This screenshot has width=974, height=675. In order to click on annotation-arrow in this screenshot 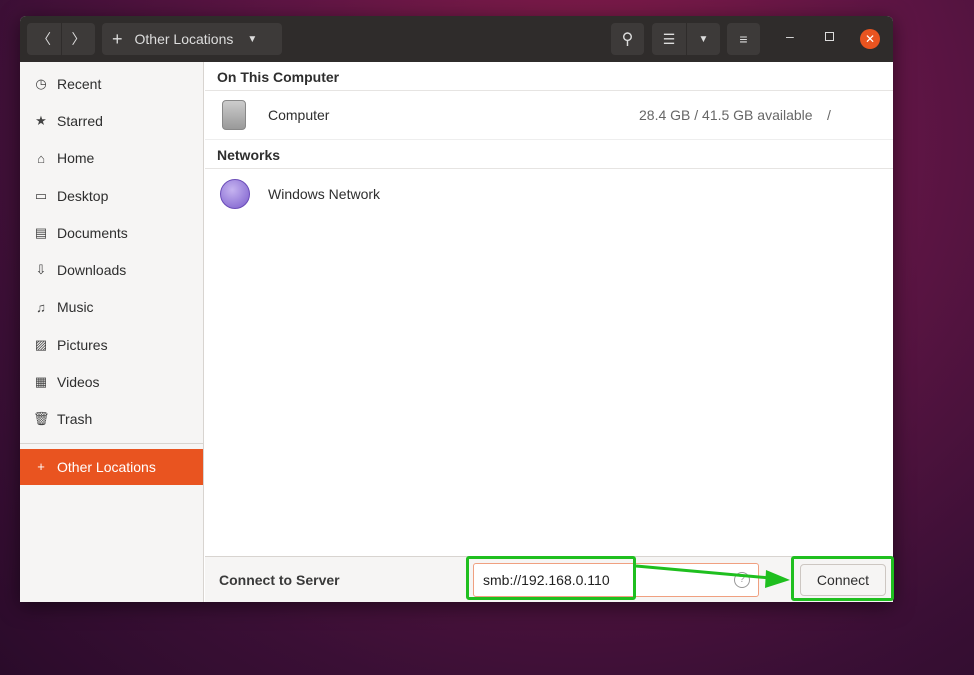, I will do `click(712, 576)`.